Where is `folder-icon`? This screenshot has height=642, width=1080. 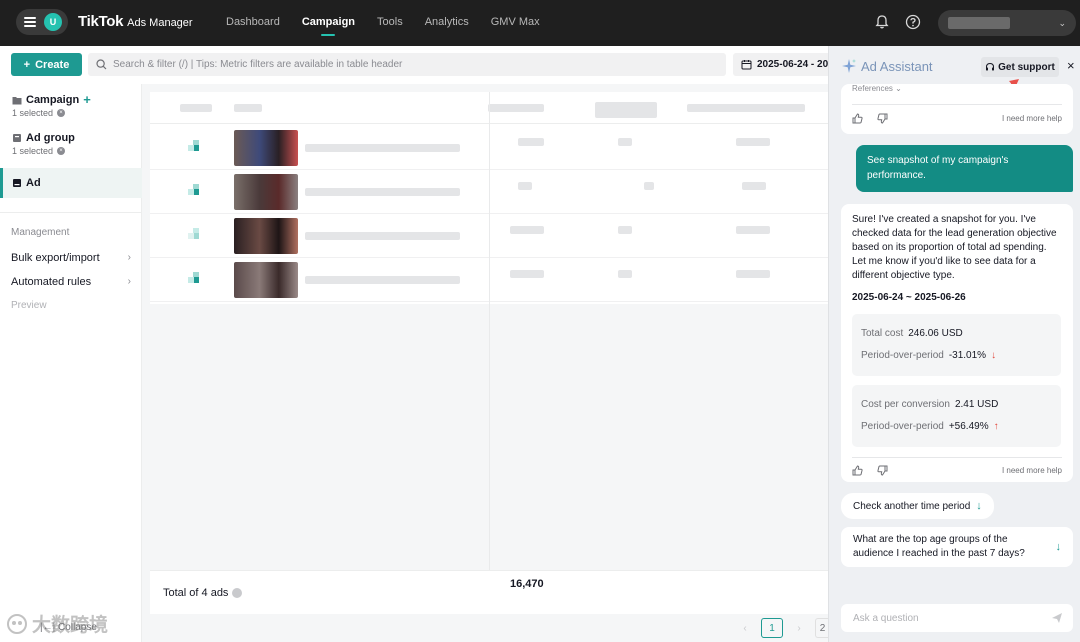
folder-icon is located at coordinates (17, 100).